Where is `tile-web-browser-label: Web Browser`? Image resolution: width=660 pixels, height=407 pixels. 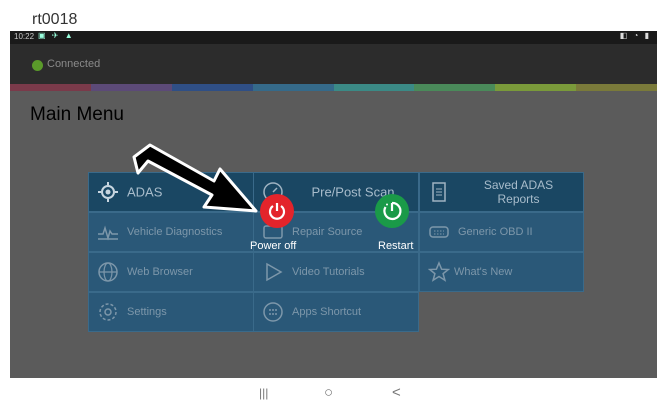 tile-web-browser-label: Web Browser is located at coordinates (160, 272).